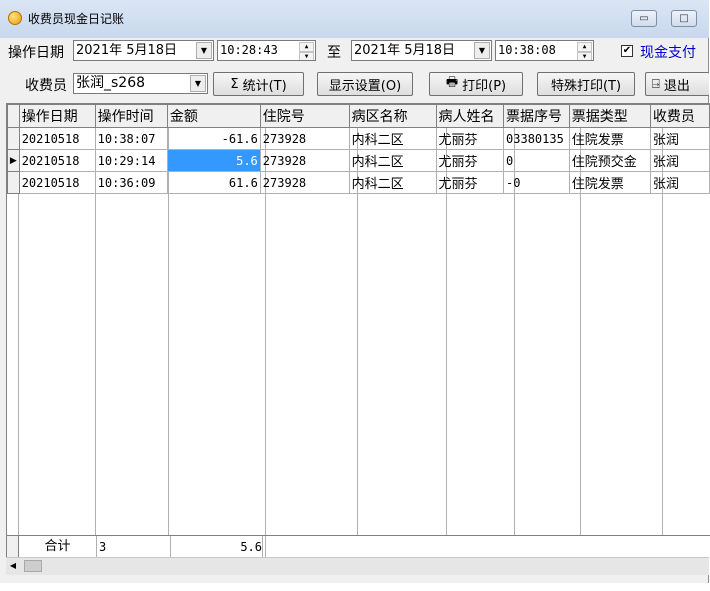 Image resolution: width=710 pixels, height=591 pixels. Describe the element at coordinates (452, 82) in the screenshot. I see `printer-icon: 🖶` at that location.